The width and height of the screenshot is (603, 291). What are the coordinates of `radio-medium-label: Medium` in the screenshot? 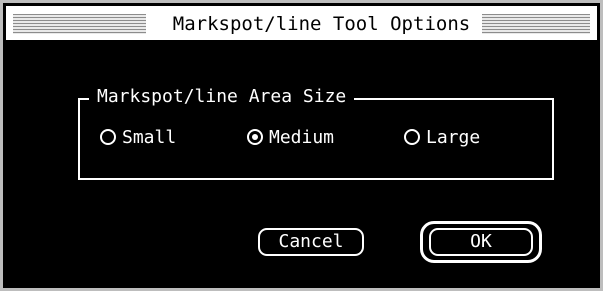 It's located at (301, 137).